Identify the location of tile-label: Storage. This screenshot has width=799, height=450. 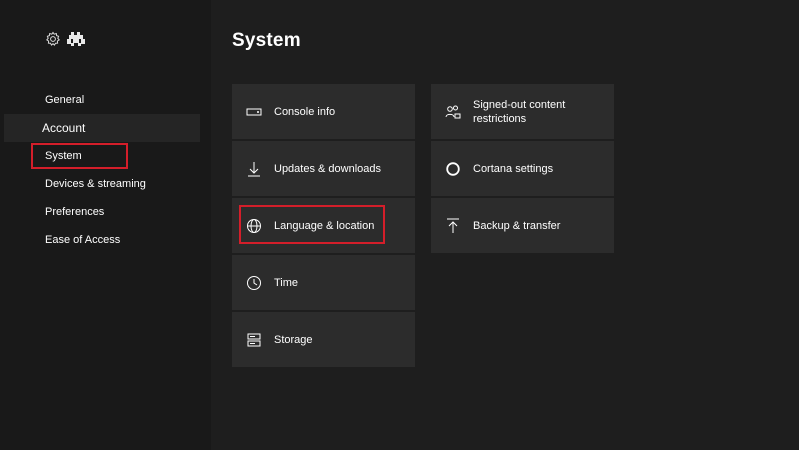
(293, 339).